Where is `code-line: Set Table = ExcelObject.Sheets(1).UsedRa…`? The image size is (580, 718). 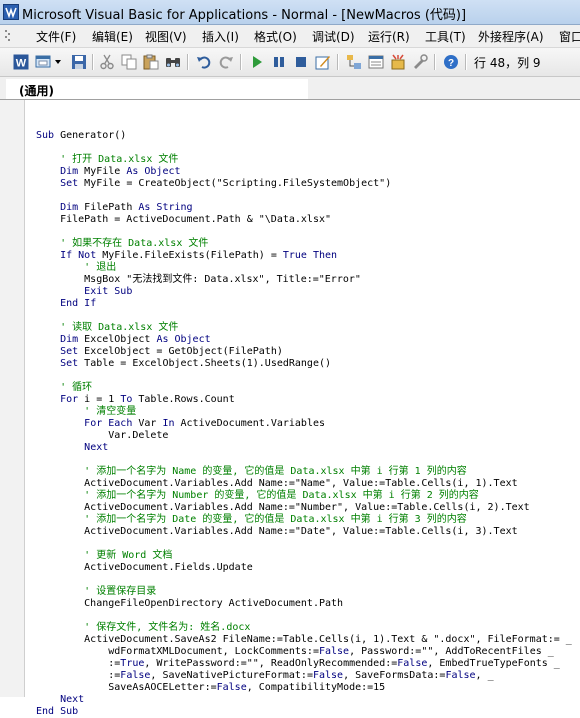
code-line: Set Table = ExcelObject.Sheets(1).UsedRa… is located at coordinates (304, 364).